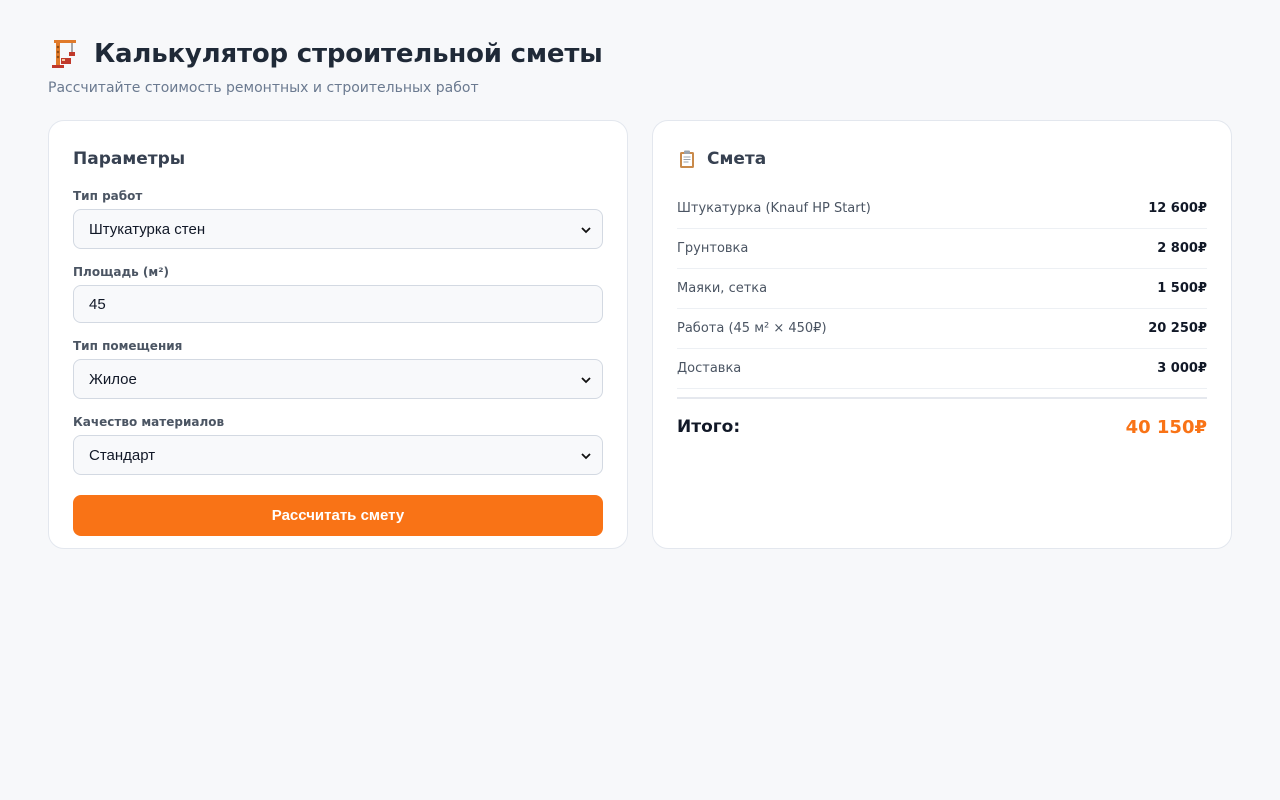 The image size is (1280, 800). What do you see at coordinates (149, 422) in the screenshot?
I see `quality-label: Качество материалов` at bounding box center [149, 422].